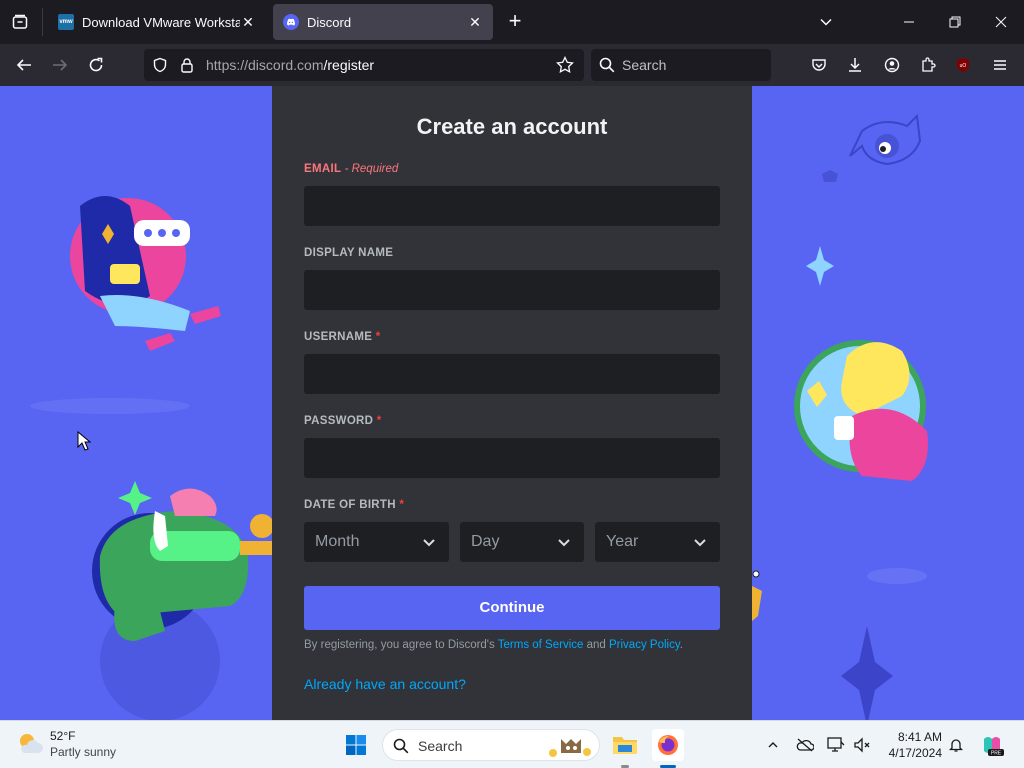 This screenshot has width=1024, height=768. Describe the element at coordinates (512, 374) in the screenshot. I see `username-field` at that location.